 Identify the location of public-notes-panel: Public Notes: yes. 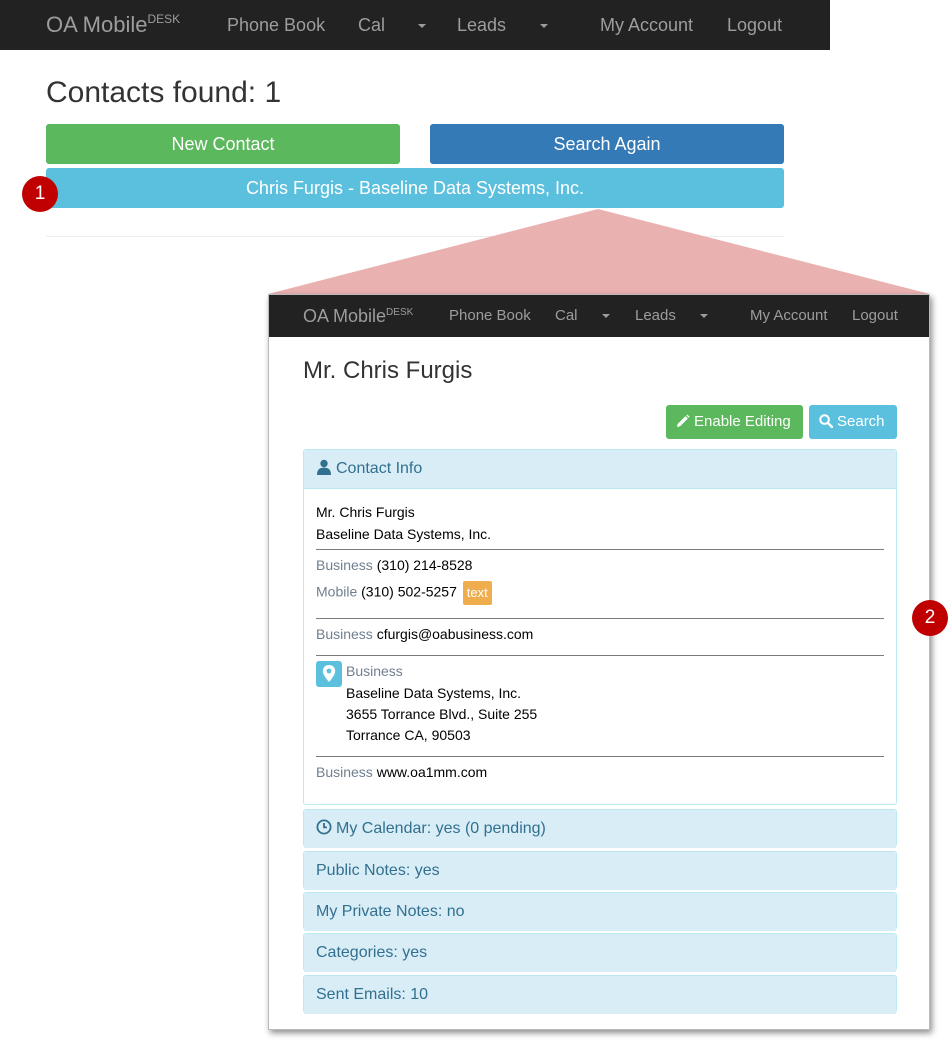
(600, 870).